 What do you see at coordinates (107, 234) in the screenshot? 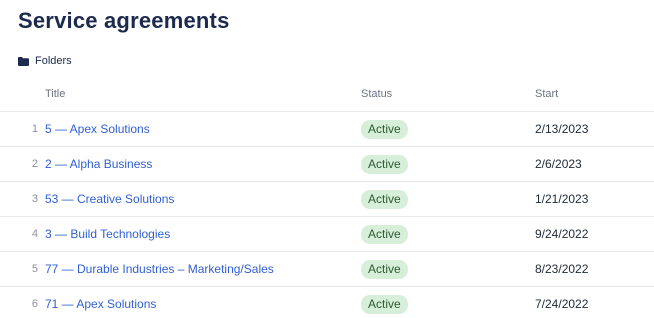
I see `agreement-link: 3 — Build Technologies` at bounding box center [107, 234].